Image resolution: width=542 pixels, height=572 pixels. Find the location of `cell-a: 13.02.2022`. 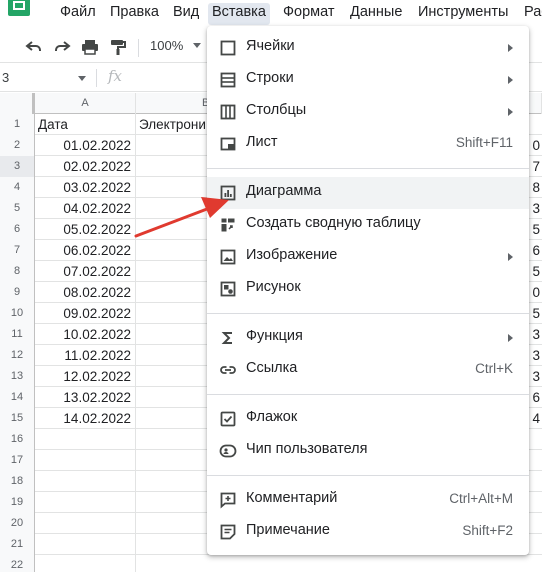

cell-a: 13.02.2022 is located at coordinates (85, 397).